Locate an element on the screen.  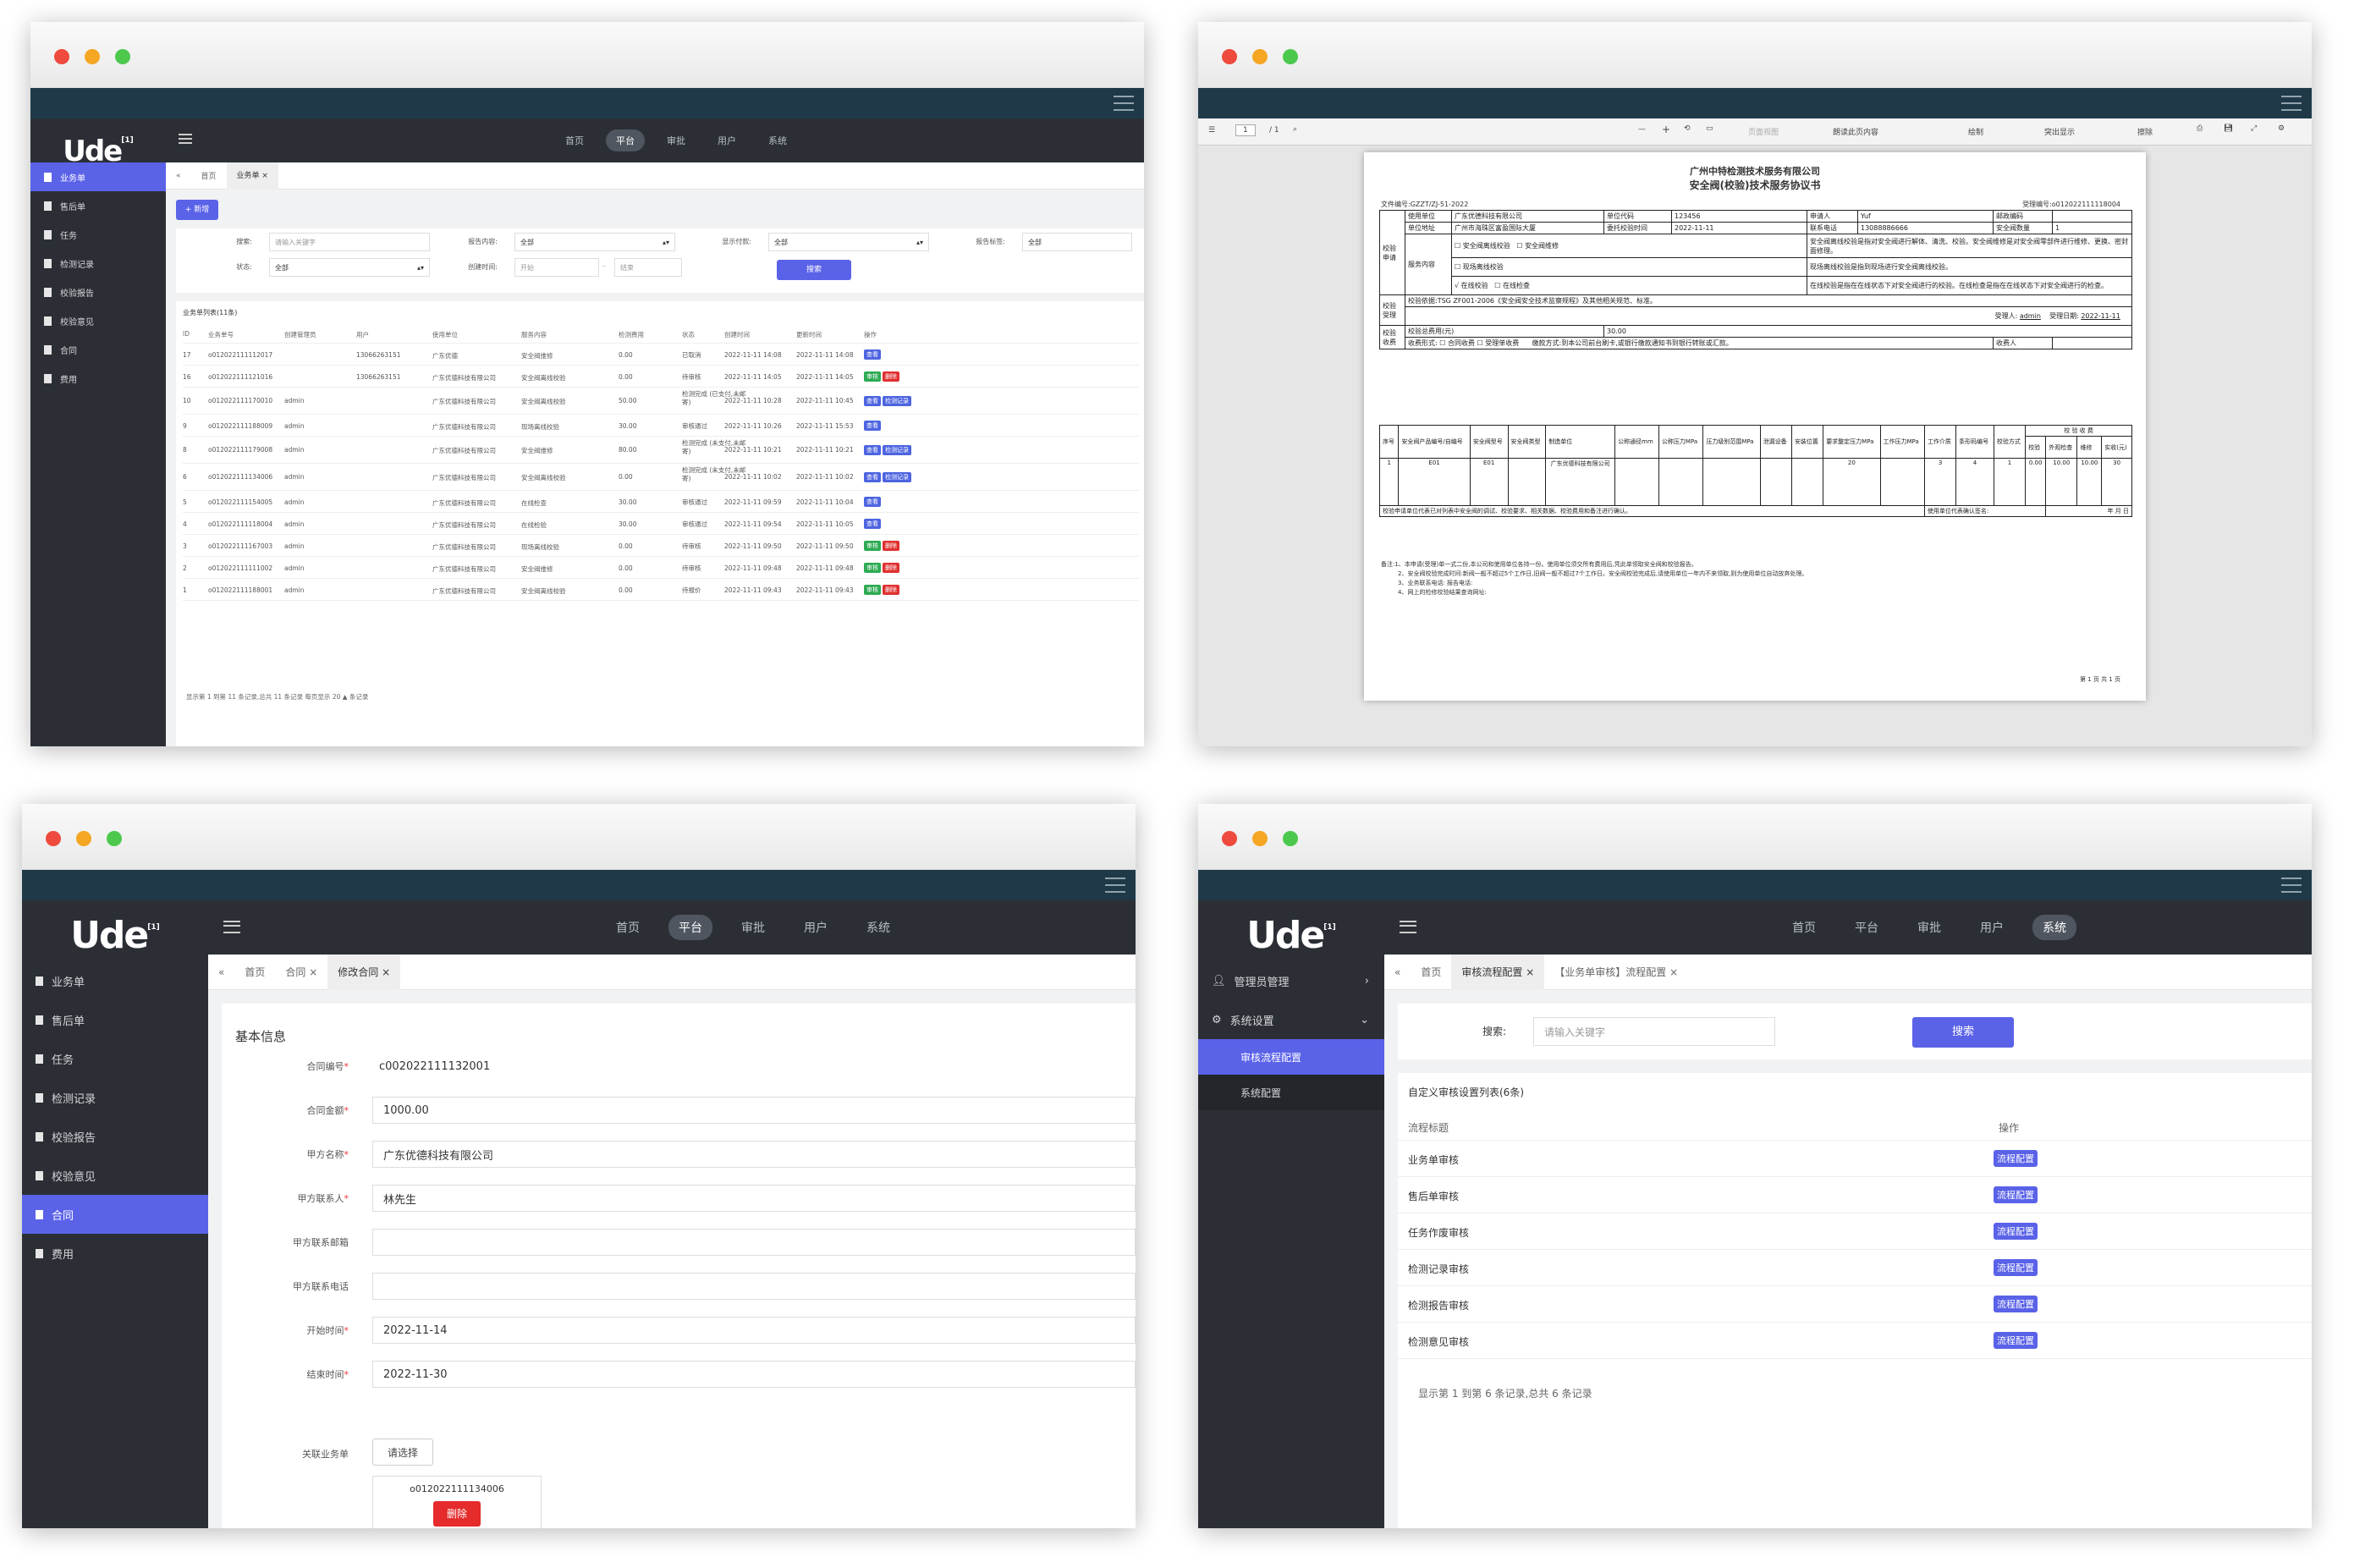
fit-page-icon: ▭ is located at coordinates (1710, 128).